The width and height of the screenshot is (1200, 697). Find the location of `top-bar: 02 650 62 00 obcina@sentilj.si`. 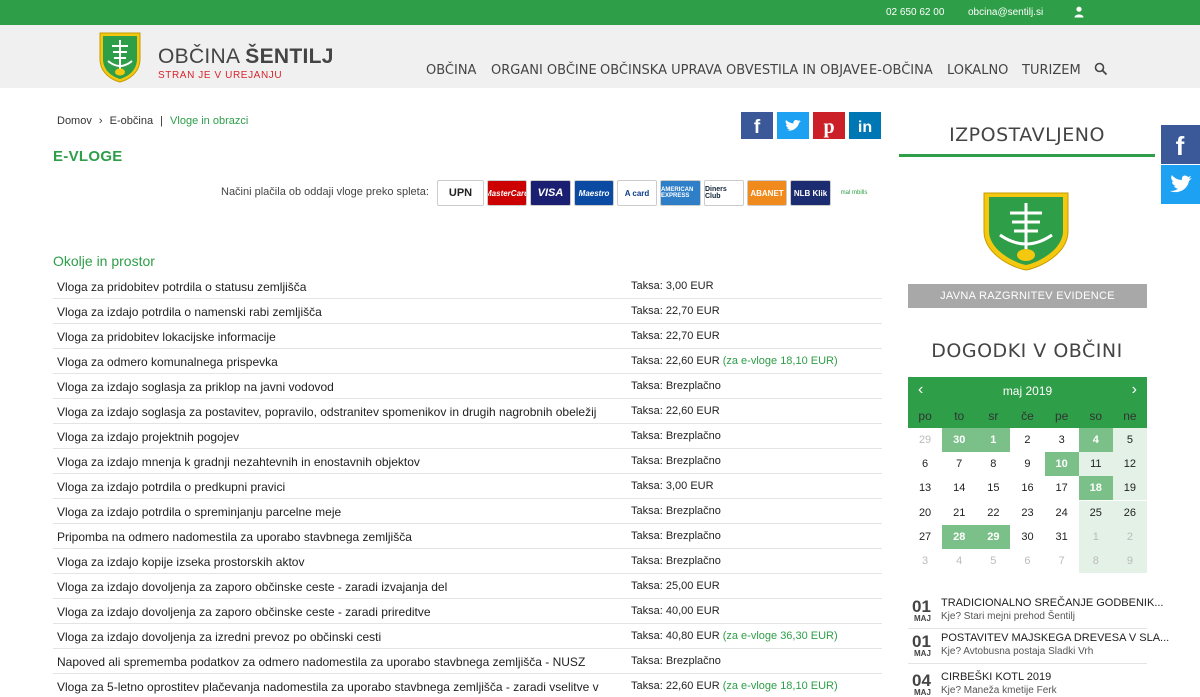

top-bar: 02 650 62 00 obcina@sentilj.si is located at coordinates (600, 12).